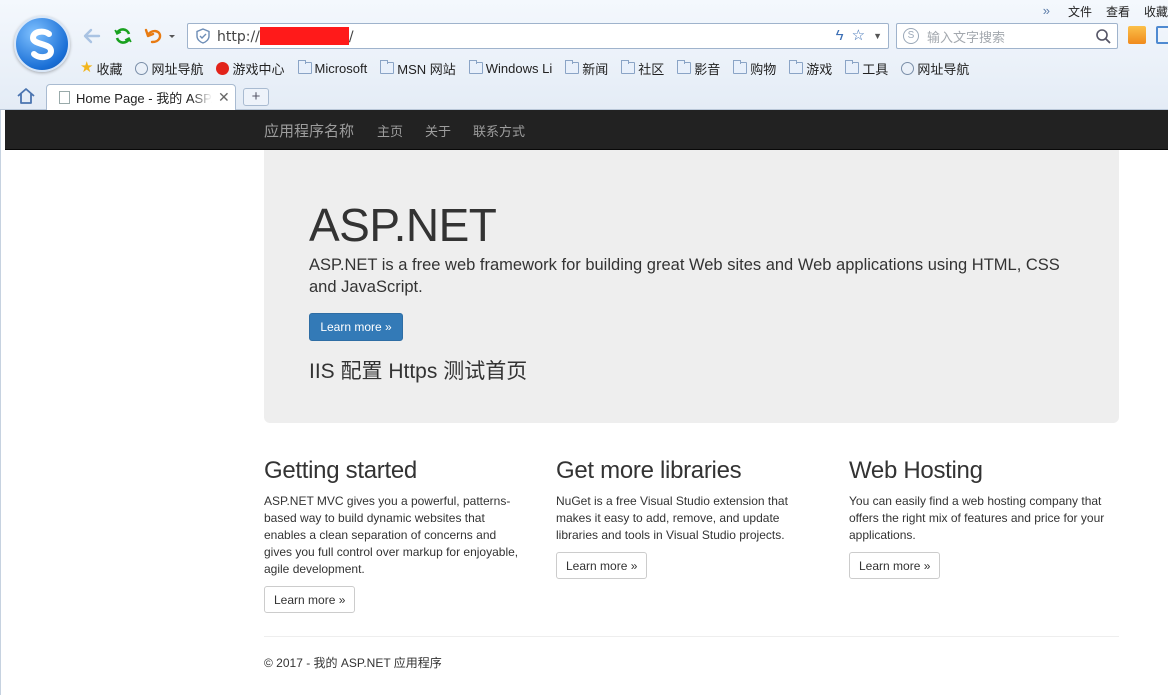 Image resolution: width=1168 pixels, height=695 pixels. I want to click on bookmark-news: 新闻, so click(586, 68).